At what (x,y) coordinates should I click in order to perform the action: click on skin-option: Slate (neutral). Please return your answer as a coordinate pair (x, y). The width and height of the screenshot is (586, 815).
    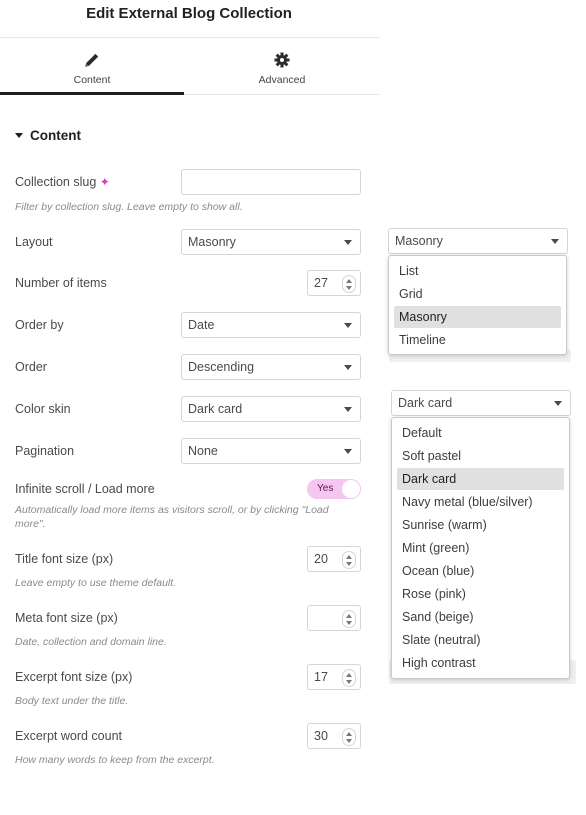
    Looking at the image, I should click on (480, 640).